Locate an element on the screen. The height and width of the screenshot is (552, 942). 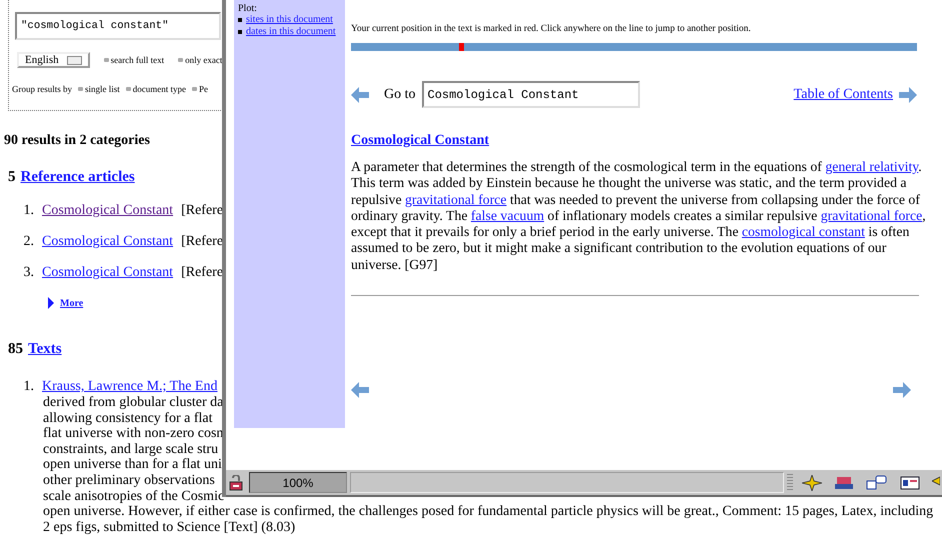
position-instructions: Your current position in the text is marked in red. Click anywhere on the line to jump to another position. is located at coordinates (551, 29).